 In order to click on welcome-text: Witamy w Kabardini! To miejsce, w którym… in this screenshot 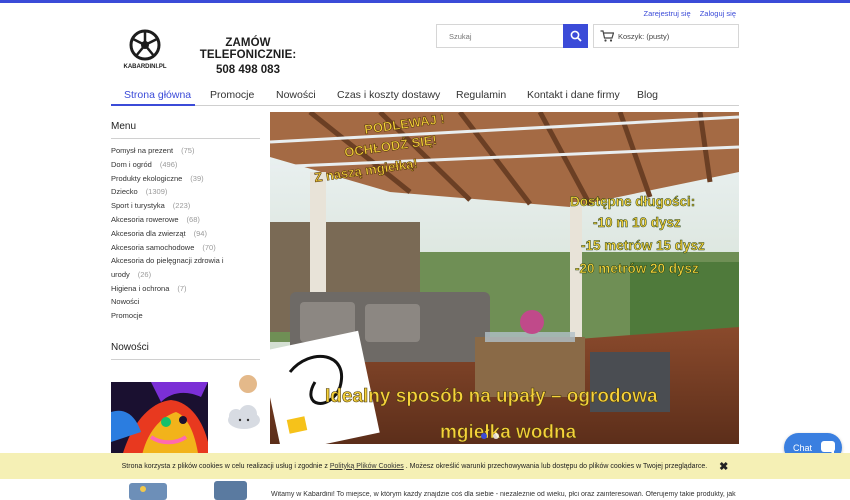, I will do `click(503, 494)`.